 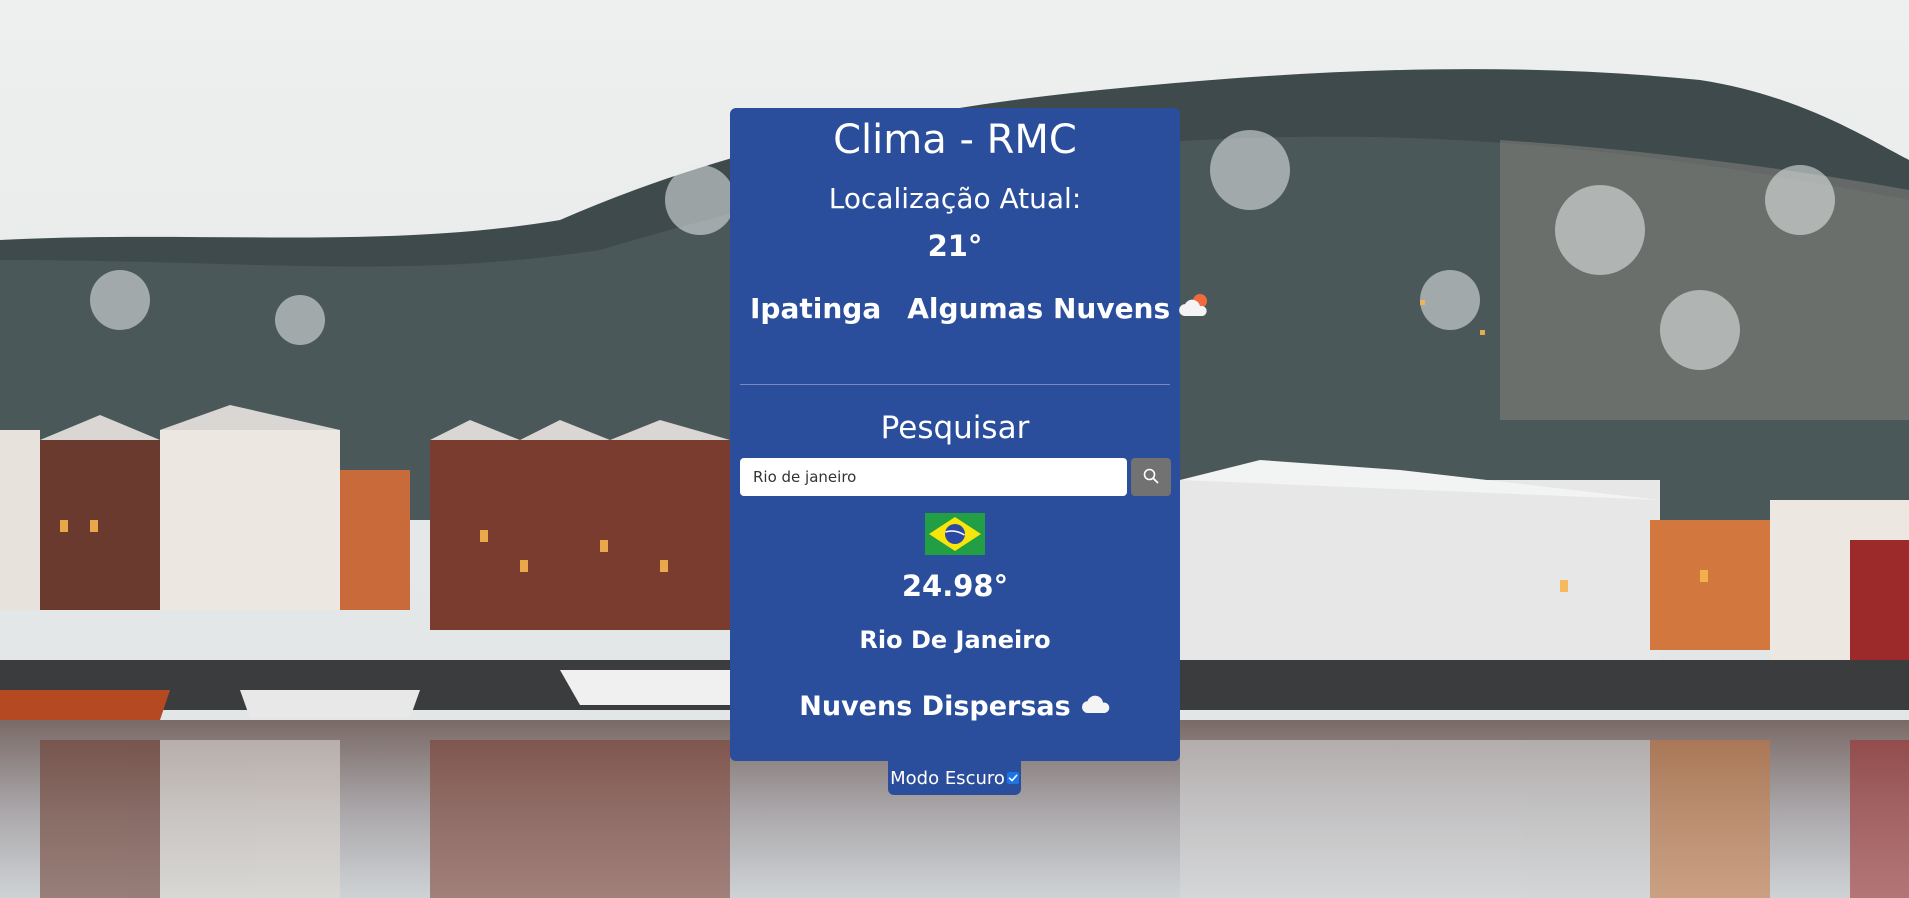 I want to click on search-button, so click(x=1151, y=477).